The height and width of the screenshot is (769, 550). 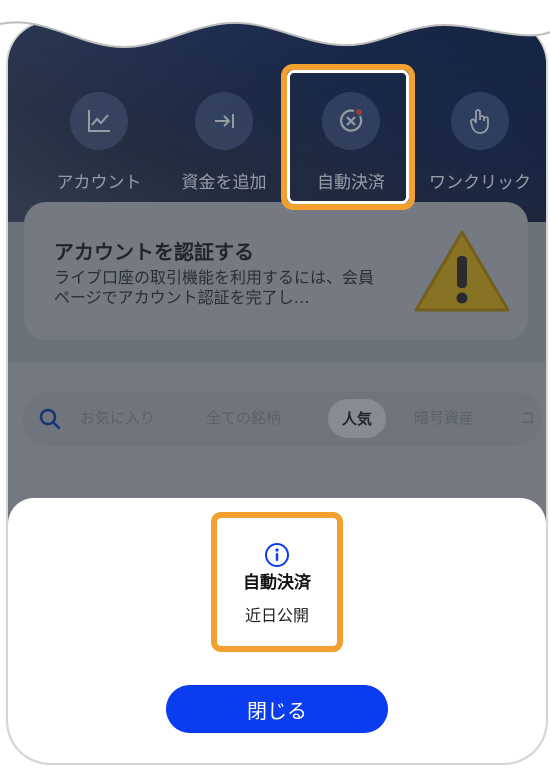 What do you see at coordinates (276, 615) in the screenshot?
I see `popup-text: 近日公開` at bounding box center [276, 615].